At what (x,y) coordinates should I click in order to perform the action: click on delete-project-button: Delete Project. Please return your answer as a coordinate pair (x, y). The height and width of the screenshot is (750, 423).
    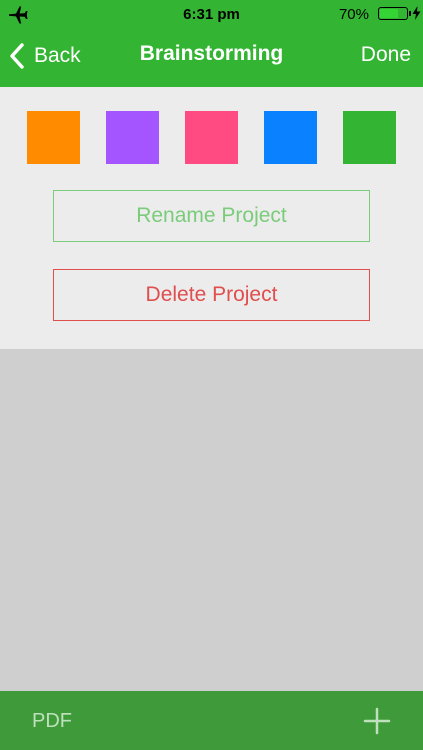
    Looking at the image, I should click on (211, 295).